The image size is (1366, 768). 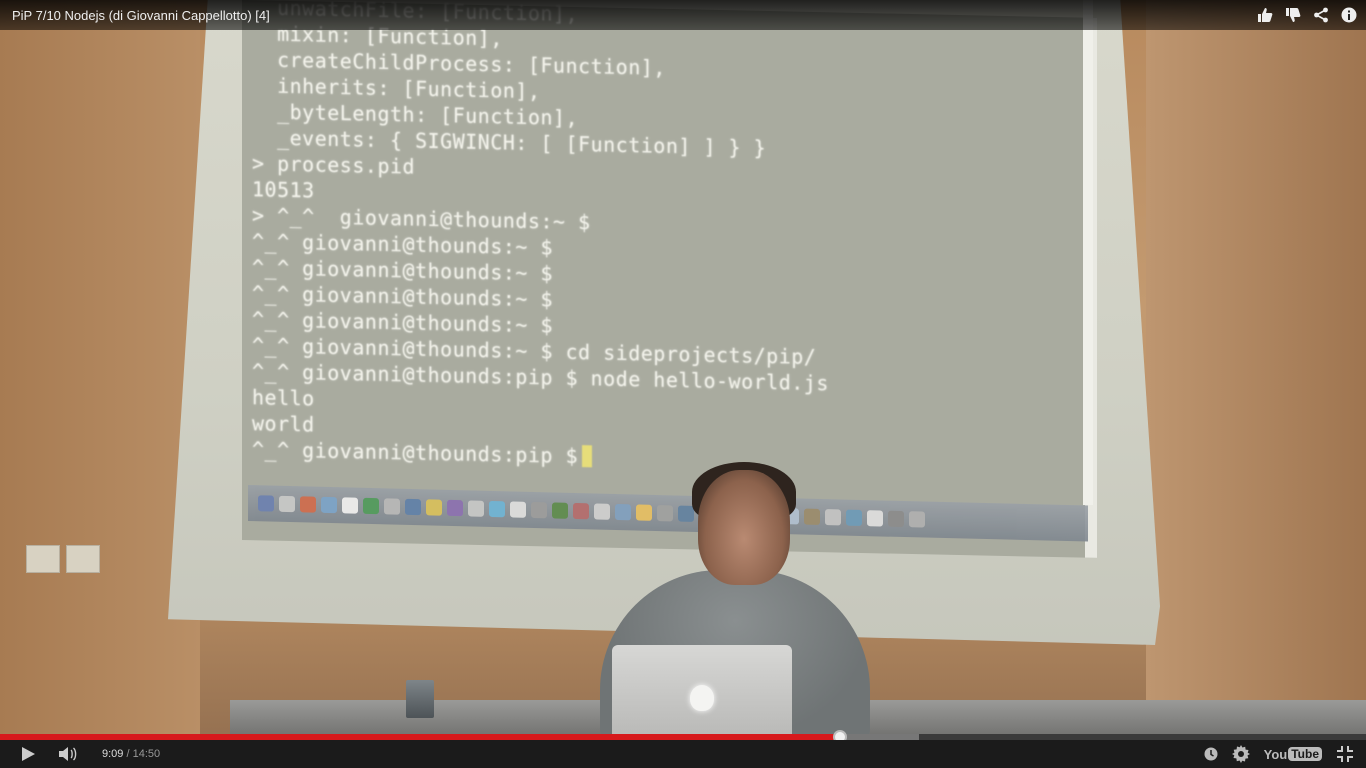 I want to click on volume-icon, so click(x=68, y=754).